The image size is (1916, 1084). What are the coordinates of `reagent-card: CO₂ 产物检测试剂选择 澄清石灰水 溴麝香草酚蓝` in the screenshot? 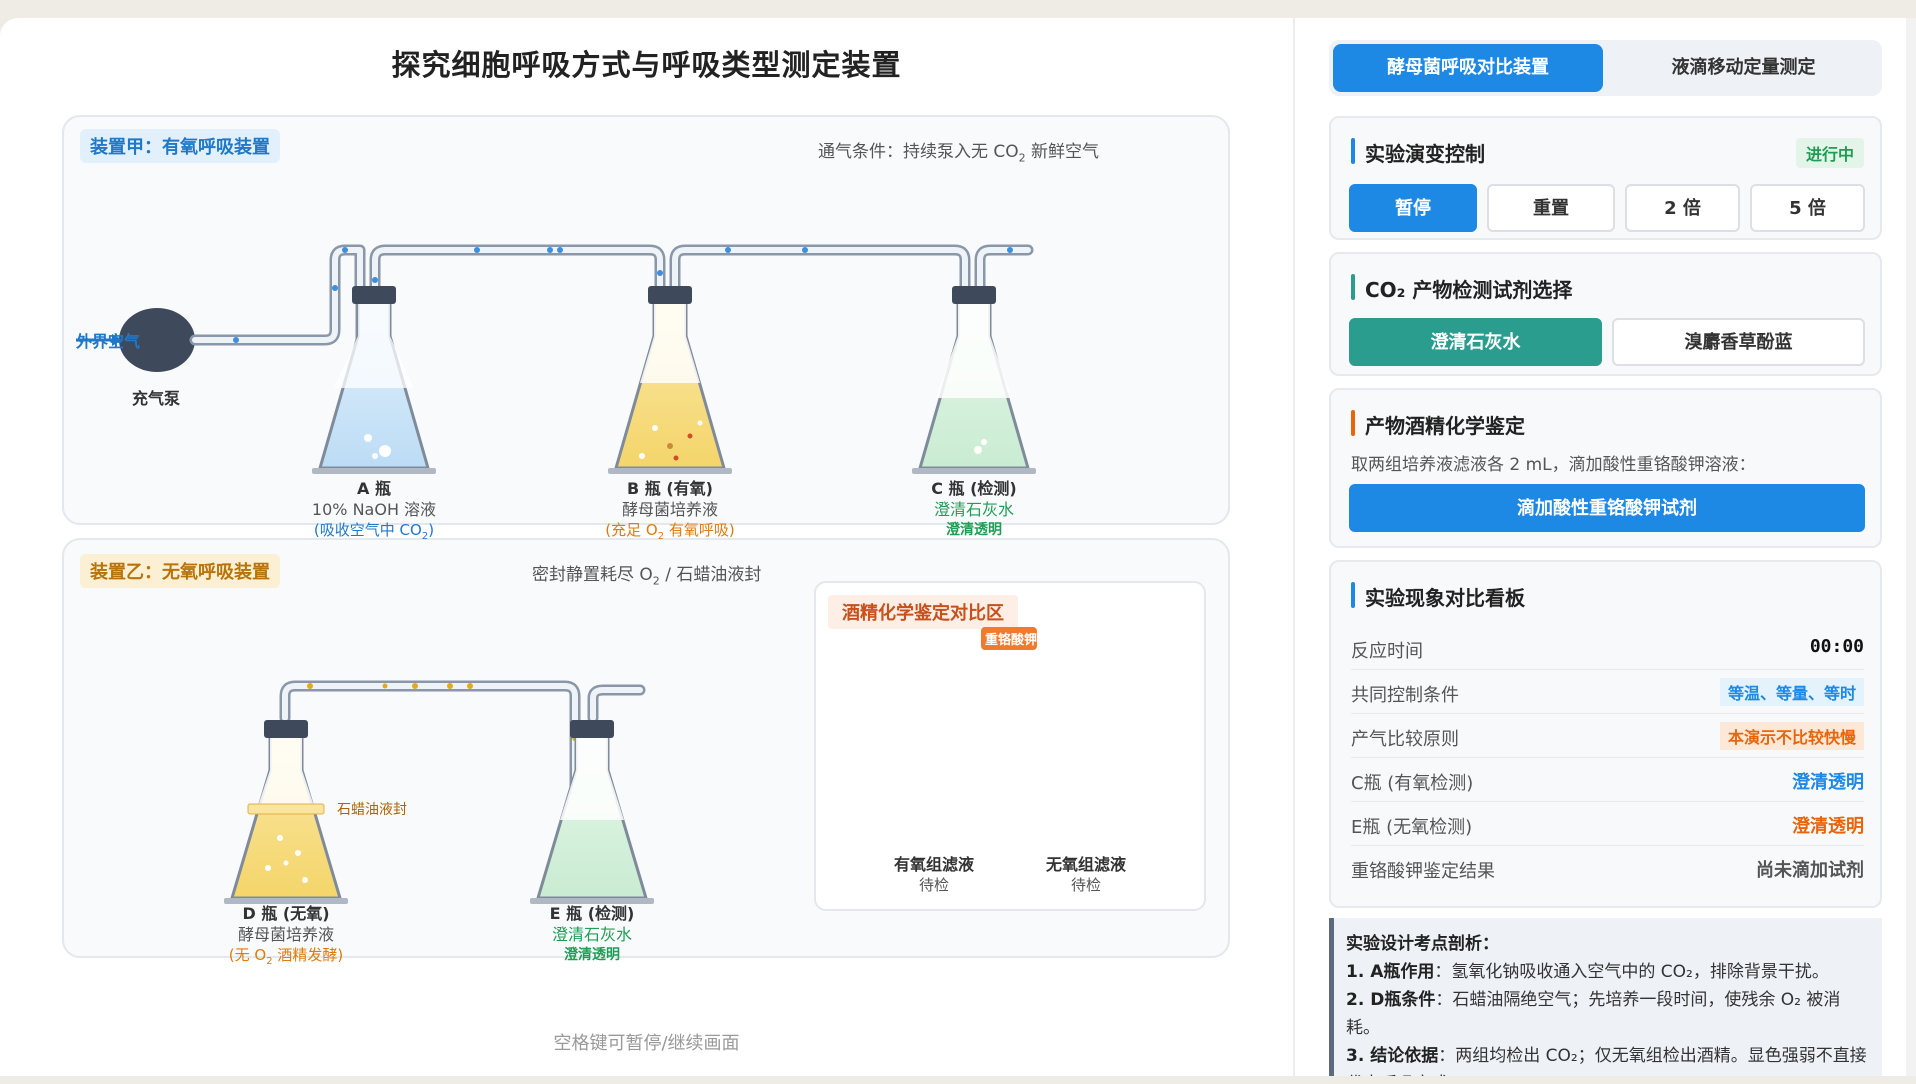 It's located at (1605, 314).